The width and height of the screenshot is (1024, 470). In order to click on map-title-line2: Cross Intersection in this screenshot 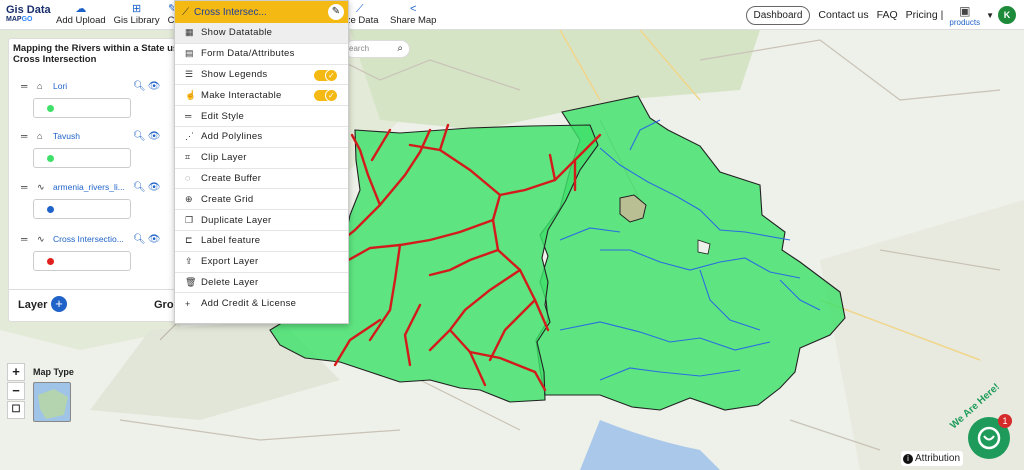, I will do `click(55, 59)`.